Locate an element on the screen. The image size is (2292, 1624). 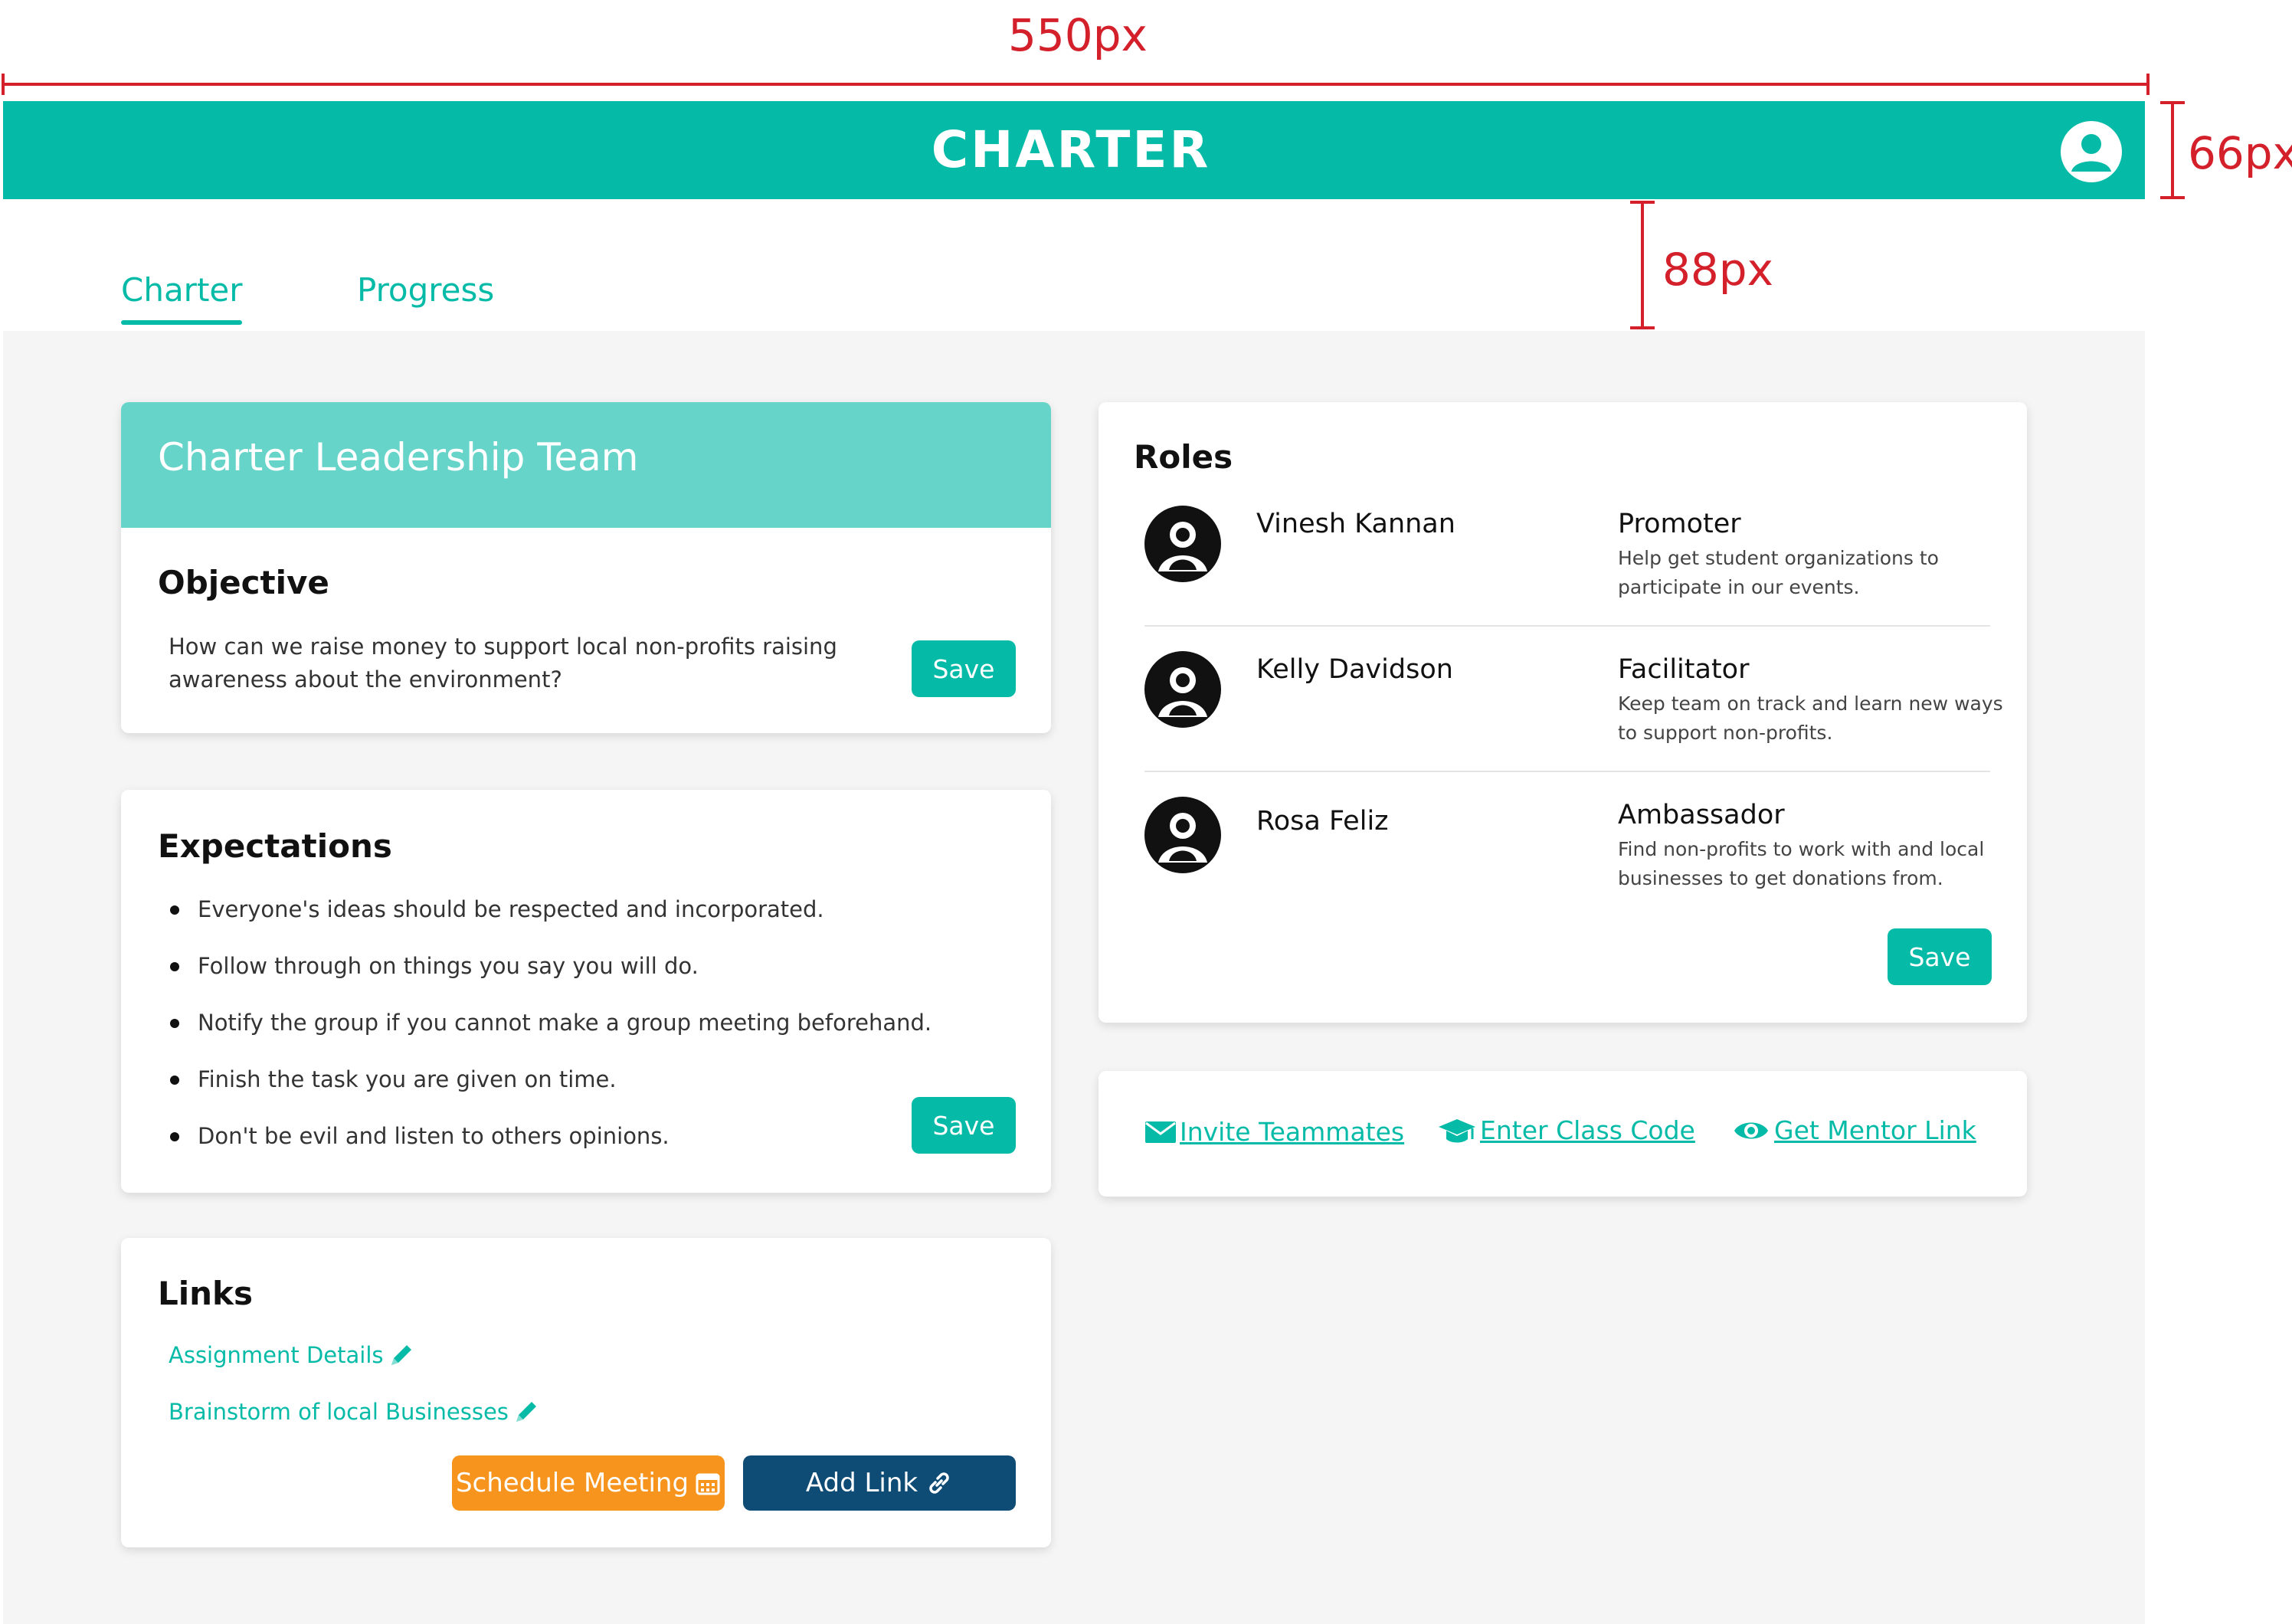
link-item-brainstorm: Brainstorm of local Businesses is located at coordinates (354, 1412).